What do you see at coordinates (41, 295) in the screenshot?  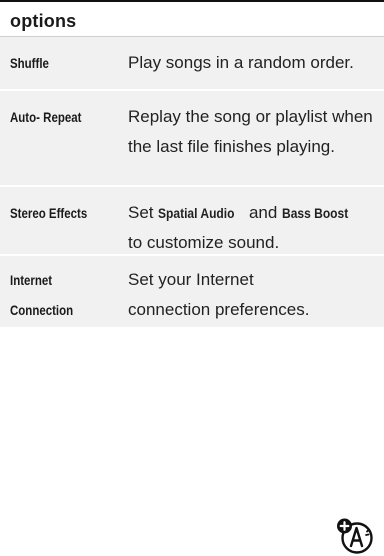 I see `option-name: Internet Connection` at bounding box center [41, 295].